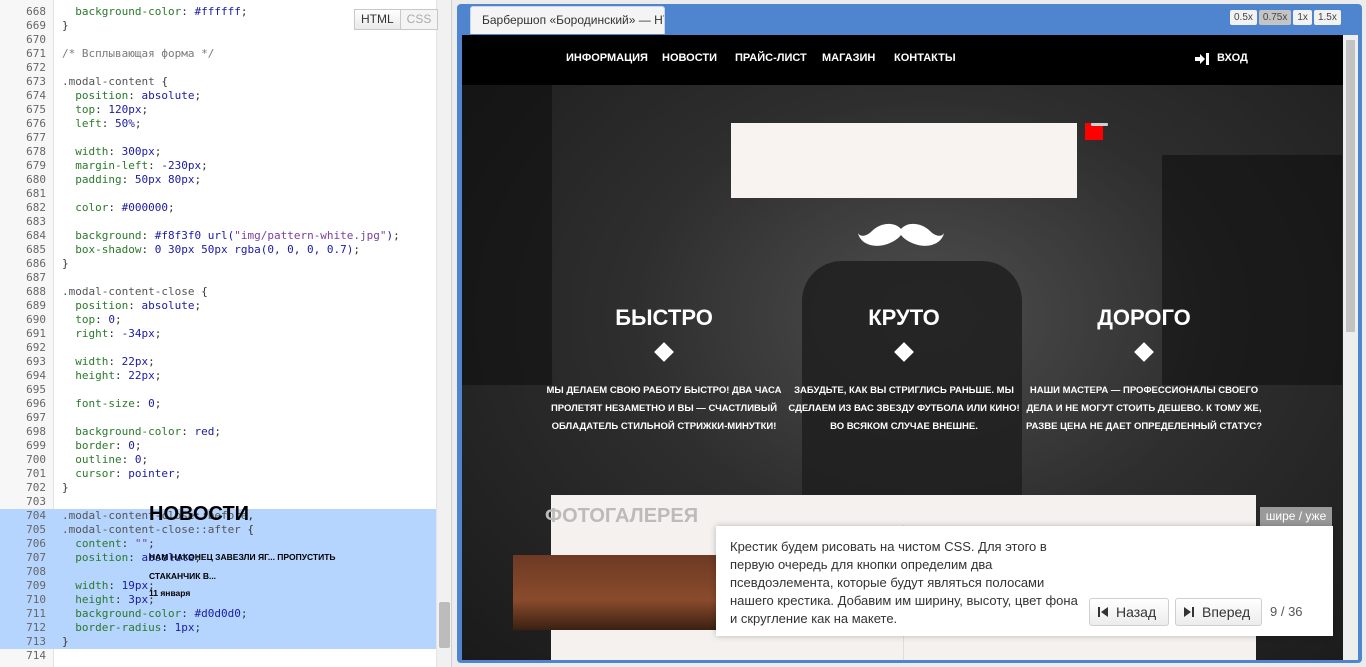 Image resolution: width=1366 pixels, height=667 pixels. What do you see at coordinates (218, 348) in the screenshot?
I see `code-line: 692` at bounding box center [218, 348].